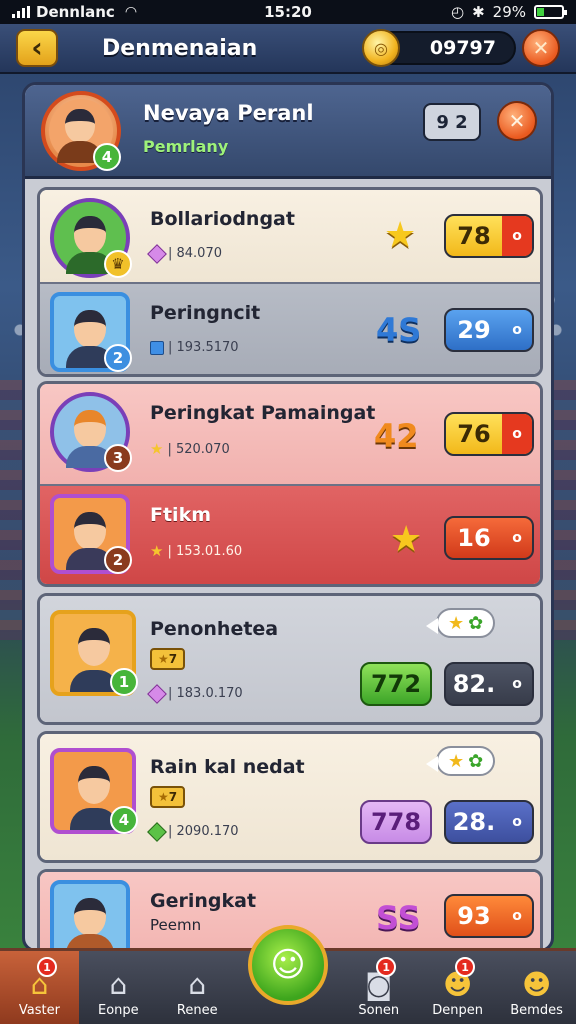 This screenshot has width=576, height=1024. I want to click on rank-value-pill: 28. o, so click(489, 822).